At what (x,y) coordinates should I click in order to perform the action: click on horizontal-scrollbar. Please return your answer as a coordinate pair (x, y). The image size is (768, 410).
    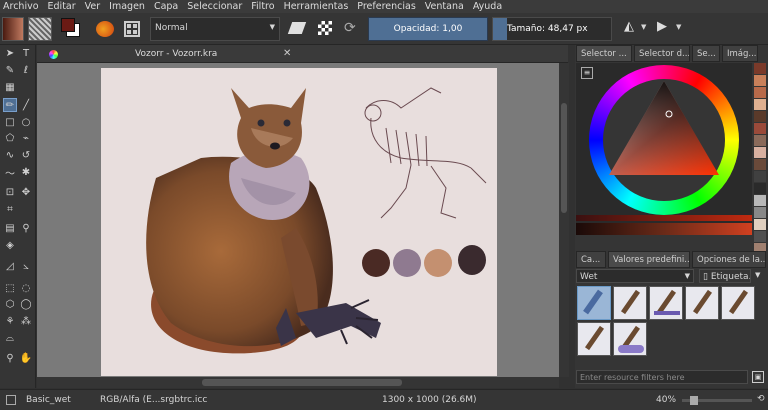
    Looking at the image, I should click on (298, 382).